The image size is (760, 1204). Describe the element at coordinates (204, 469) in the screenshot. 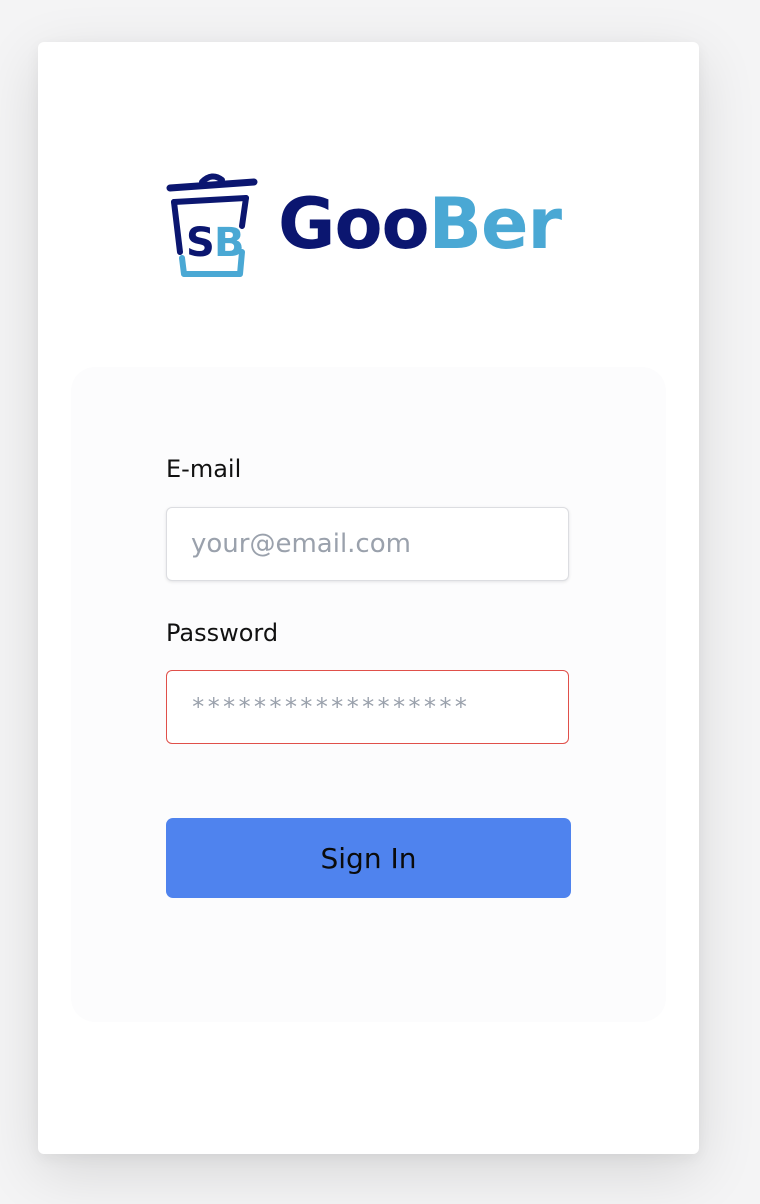

I see `email-label: E-mail` at that location.